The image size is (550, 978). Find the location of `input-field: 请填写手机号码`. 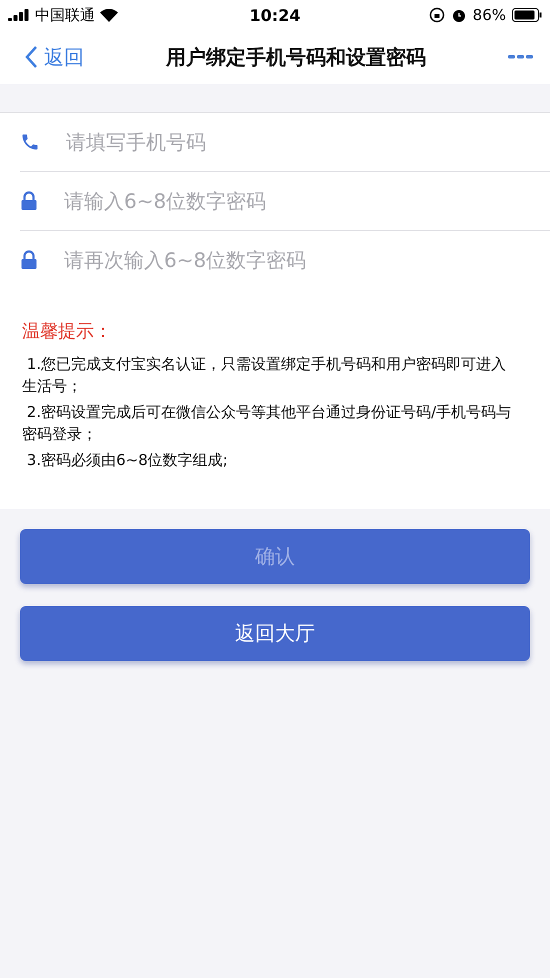

input-field: 请填写手机号码 is located at coordinates (307, 142).